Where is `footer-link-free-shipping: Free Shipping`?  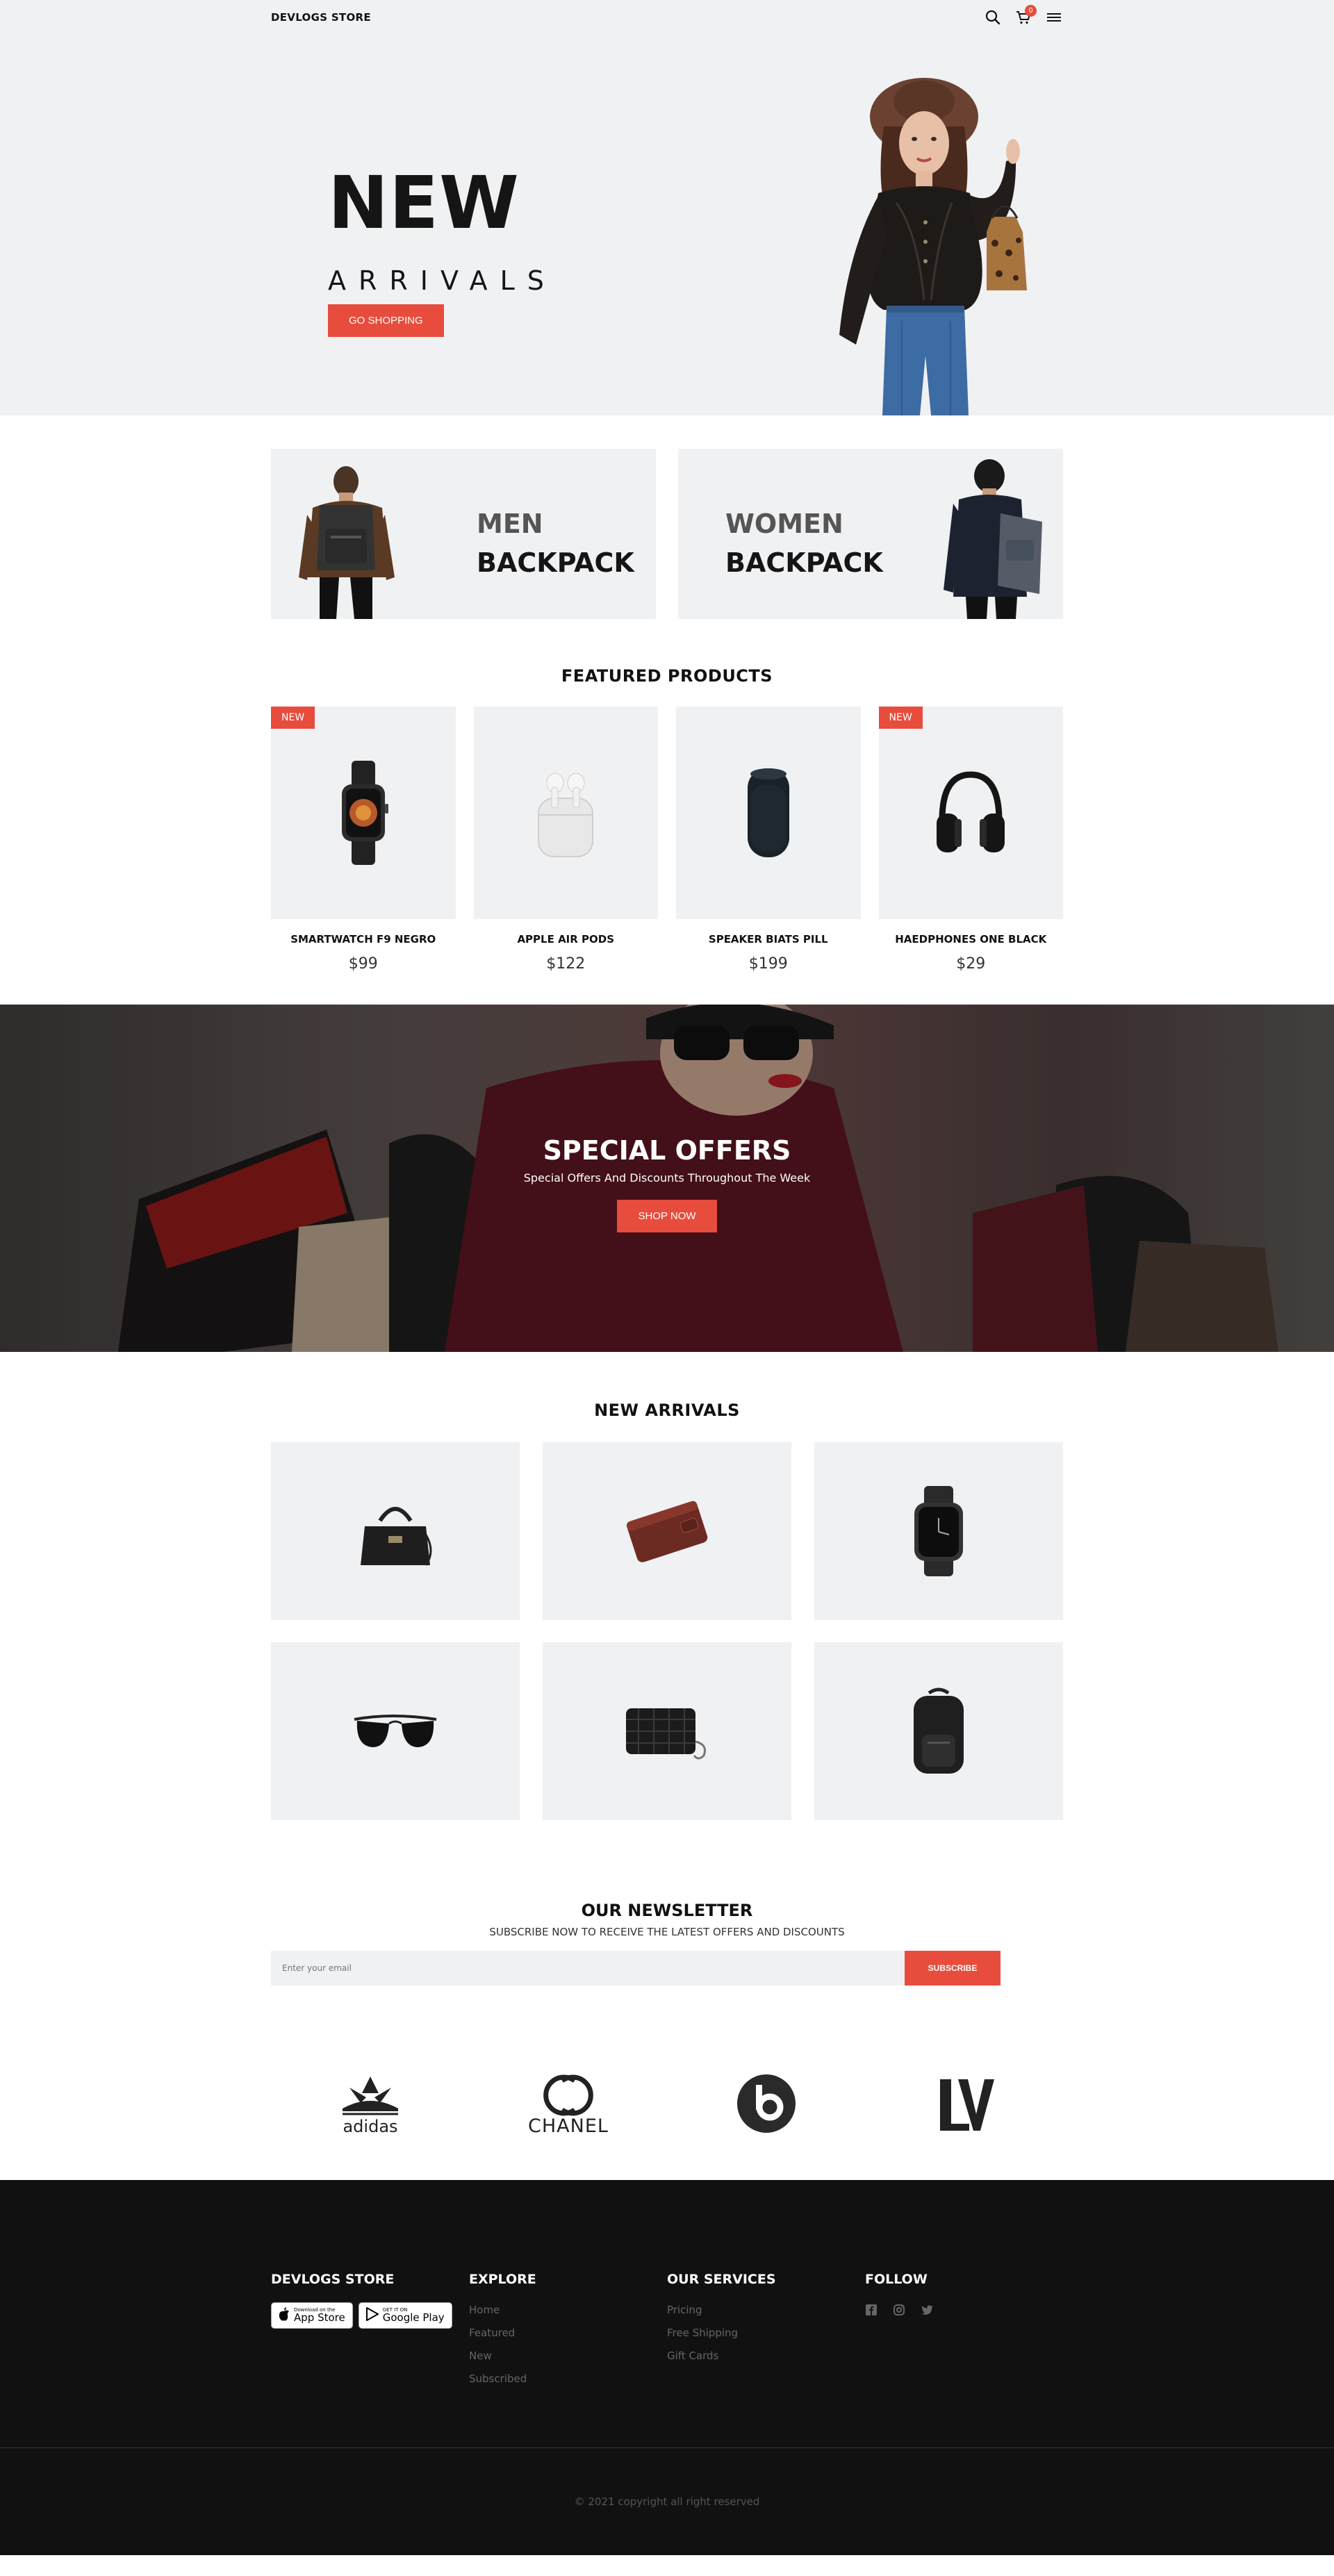
footer-link-free-shipping: Free Shipping is located at coordinates (766, 2333).